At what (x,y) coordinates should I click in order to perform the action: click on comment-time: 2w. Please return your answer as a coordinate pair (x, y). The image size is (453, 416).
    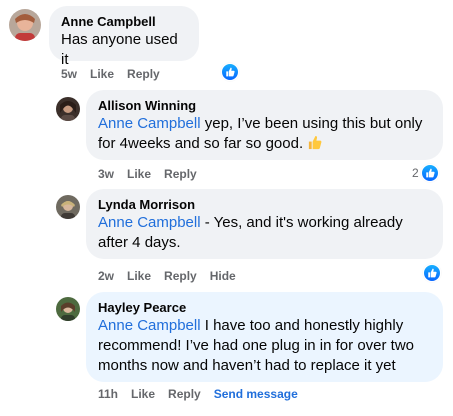
    Looking at the image, I should click on (106, 276).